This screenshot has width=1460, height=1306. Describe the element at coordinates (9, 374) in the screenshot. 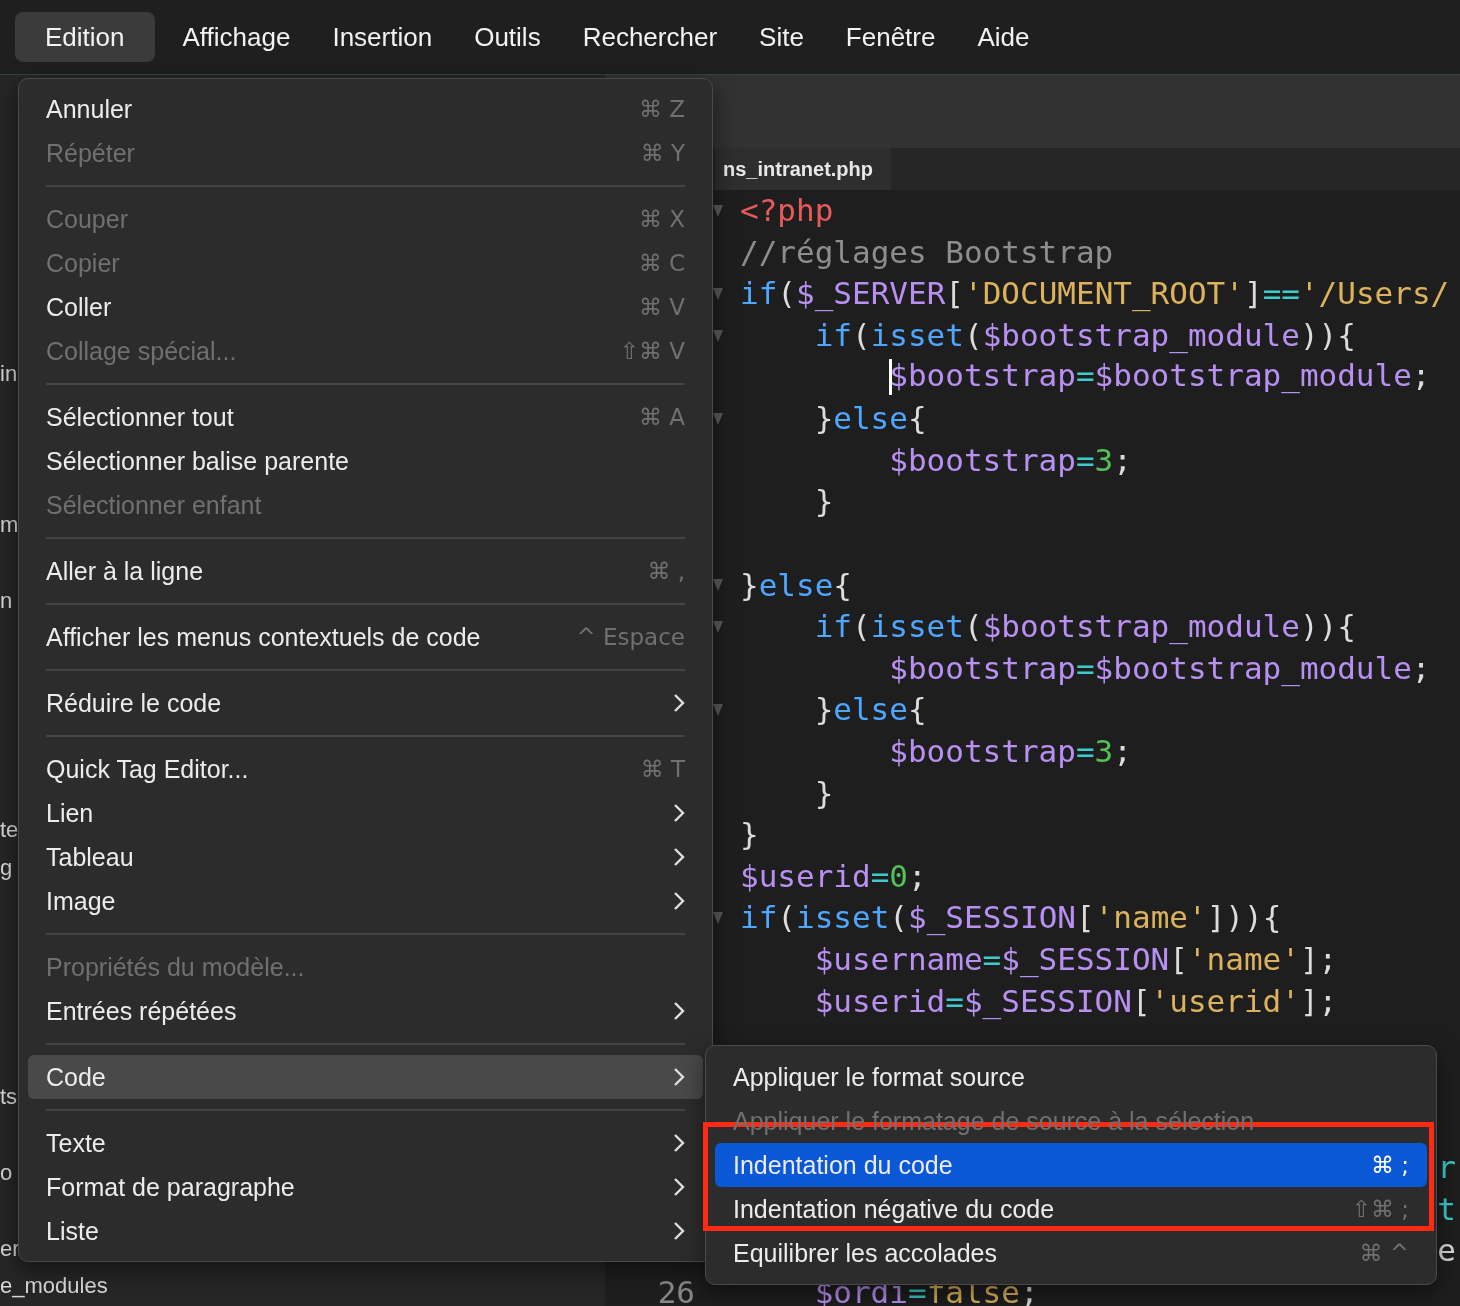

I see `sidebar-item: in` at that location.